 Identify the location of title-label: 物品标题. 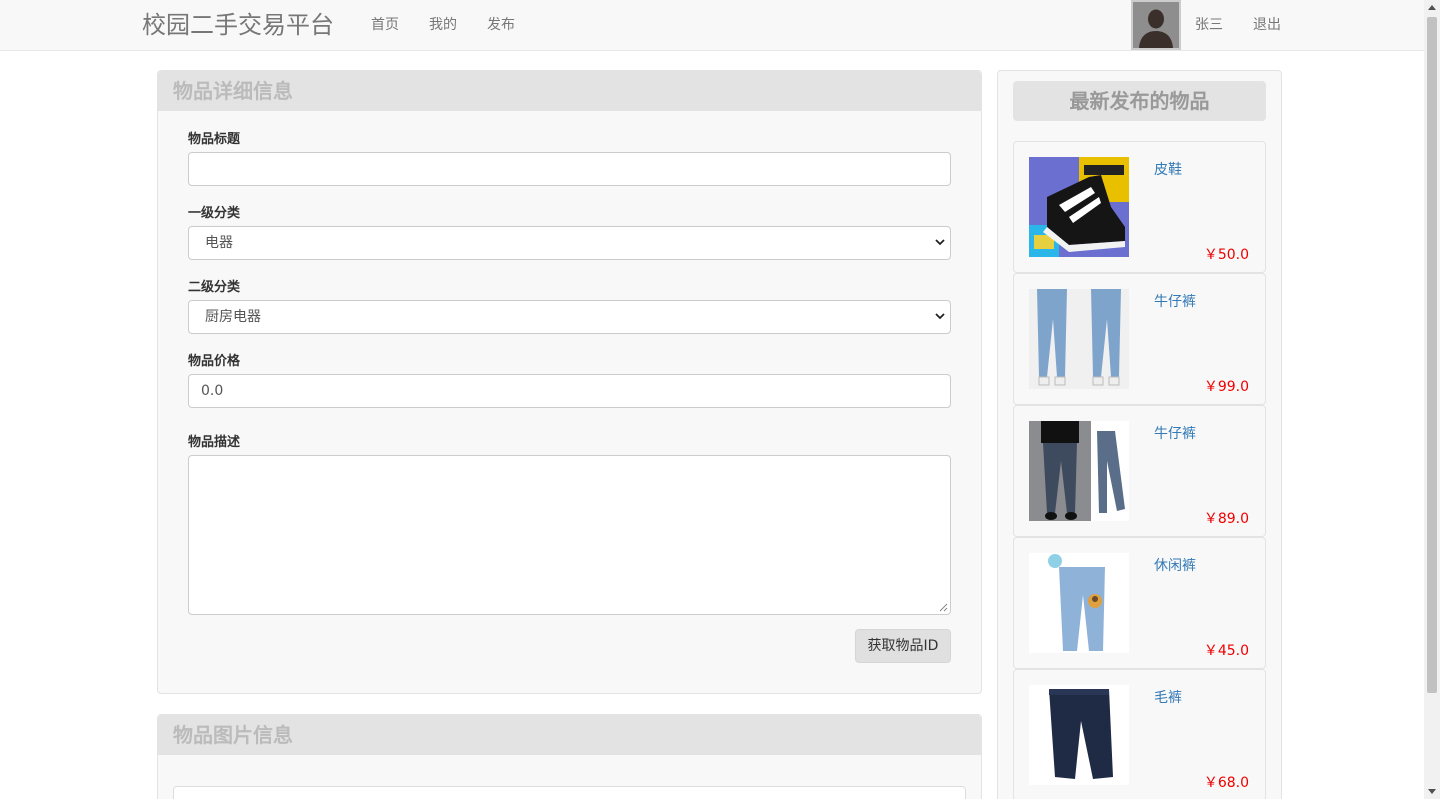
(214, 139).